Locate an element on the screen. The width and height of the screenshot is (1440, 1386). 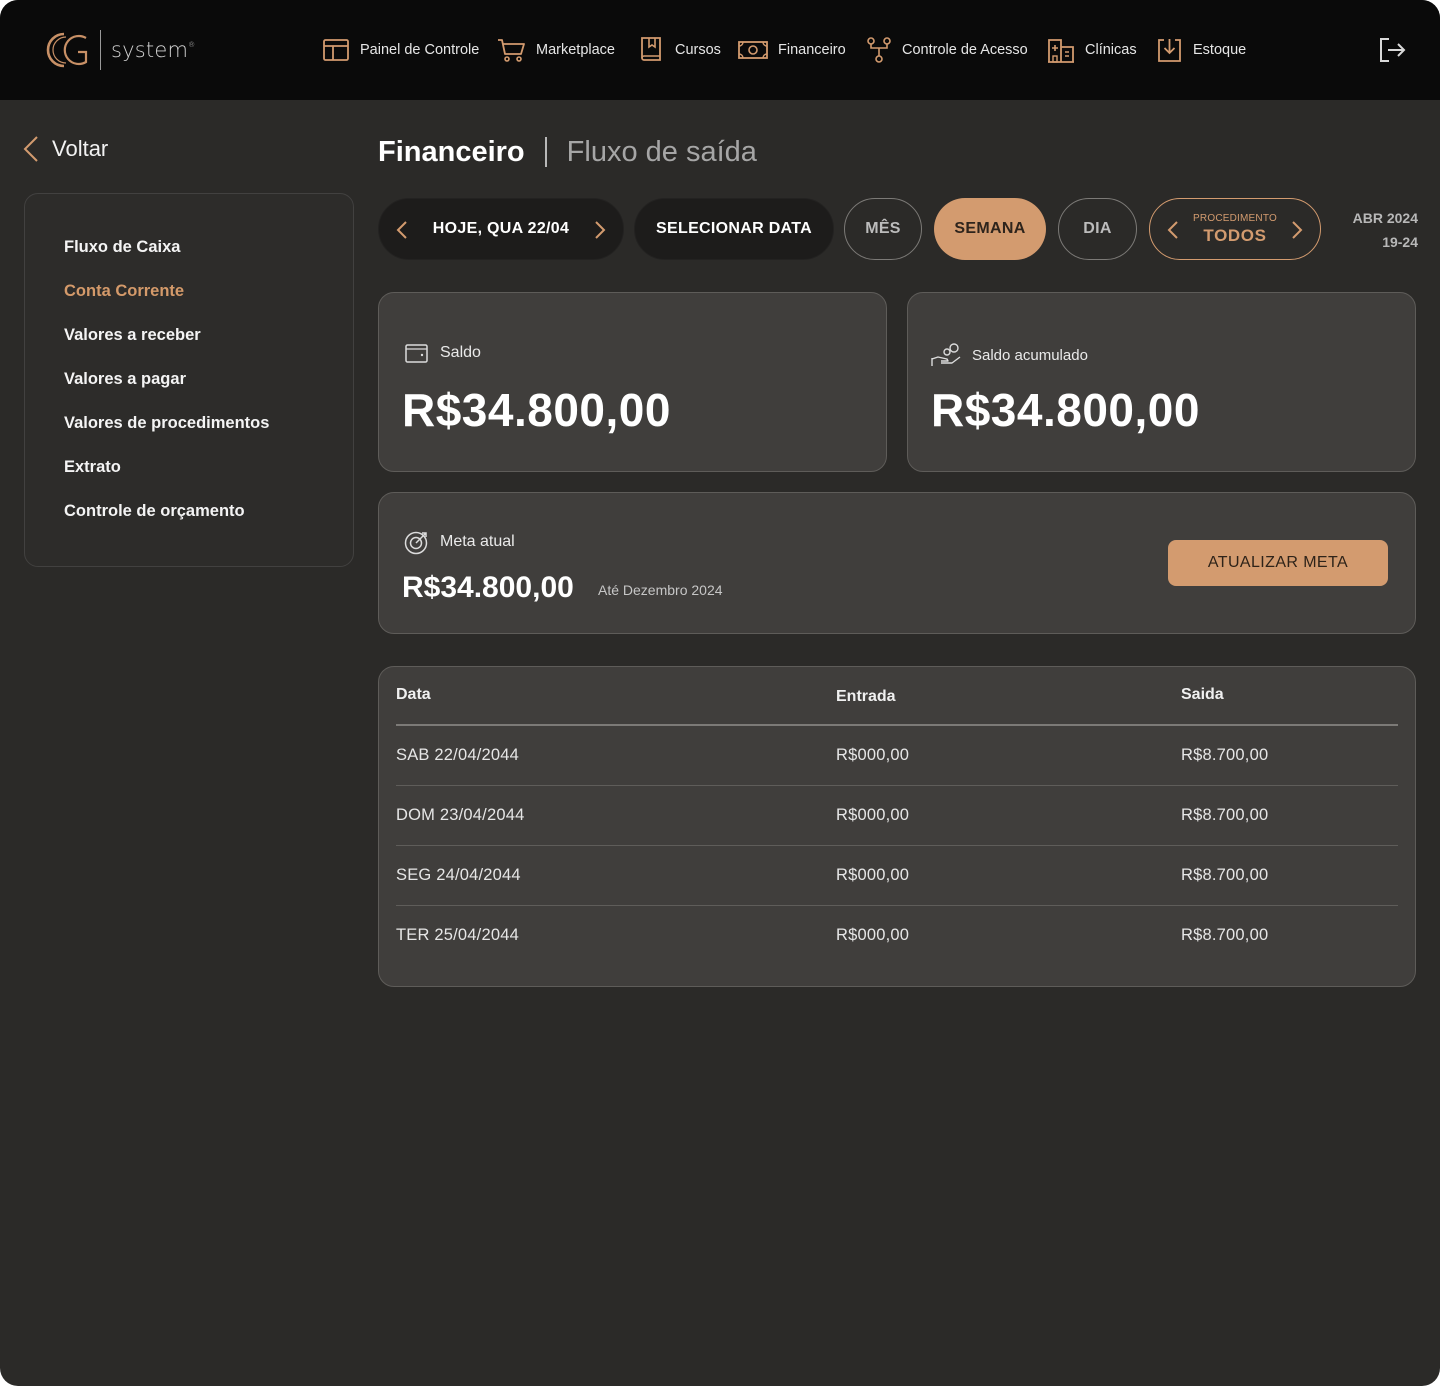
nav-marketplace: Marketplace is located at coordinates (556, 50).